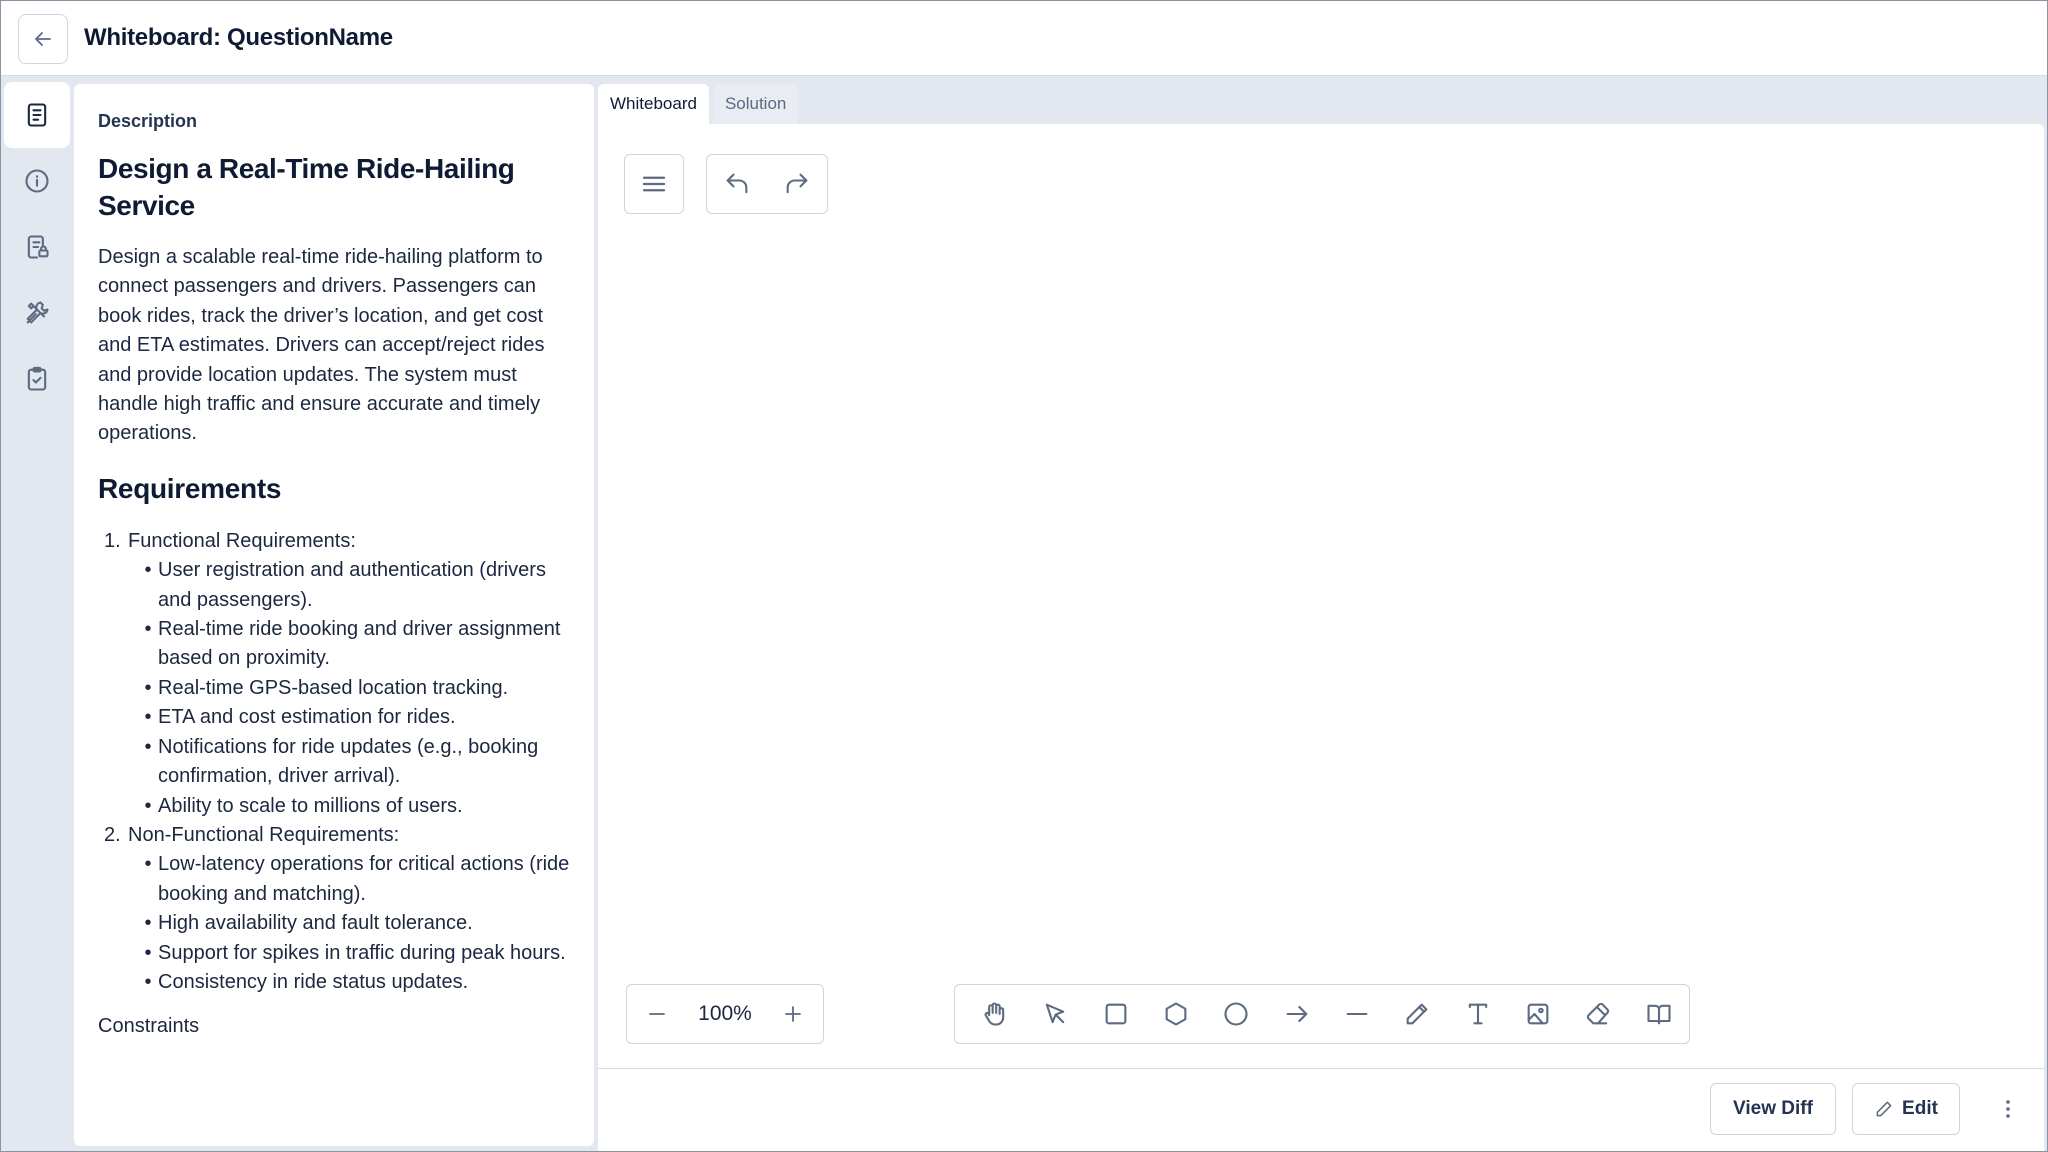 The width and height of the screenshot is (2048, 1152). Describe the element at coordinates (300, 717) in the screenshot. I see `list-item: • ETA and cost estimation for rides.` at that location.